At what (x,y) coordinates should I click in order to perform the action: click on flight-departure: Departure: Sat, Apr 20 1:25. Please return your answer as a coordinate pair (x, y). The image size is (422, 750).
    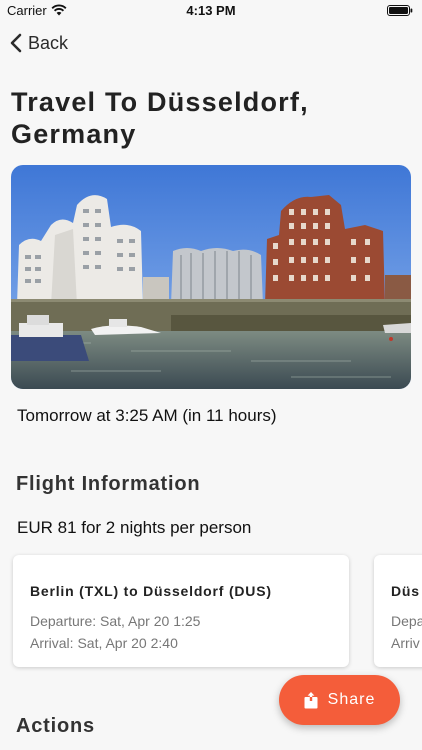
    Looking at the image, I should click on (115, 621).